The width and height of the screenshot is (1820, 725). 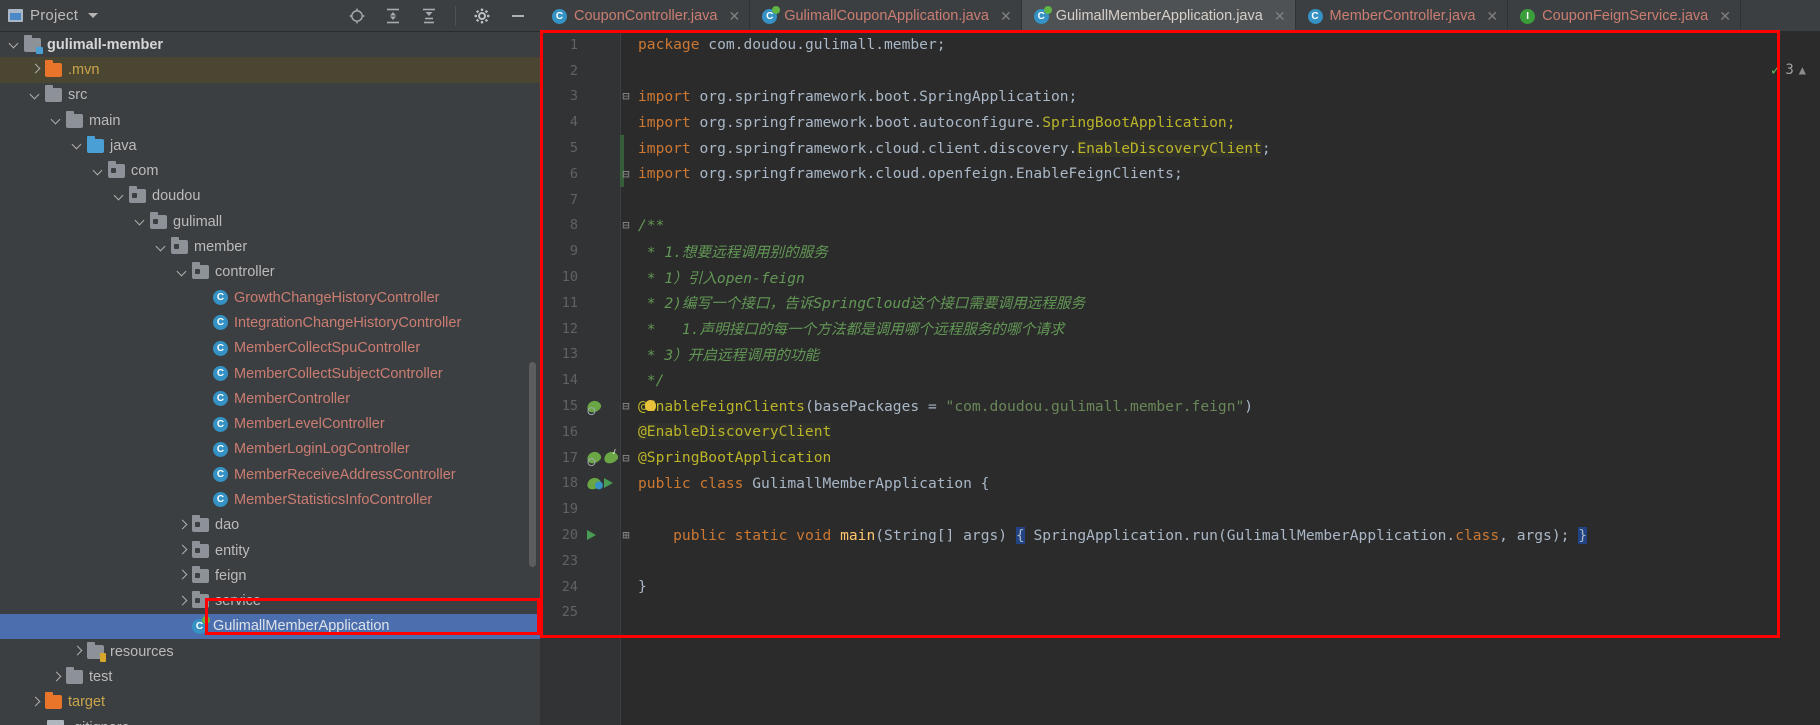 I want to click on code-line: 14 */, so click(x=1180, y=380).